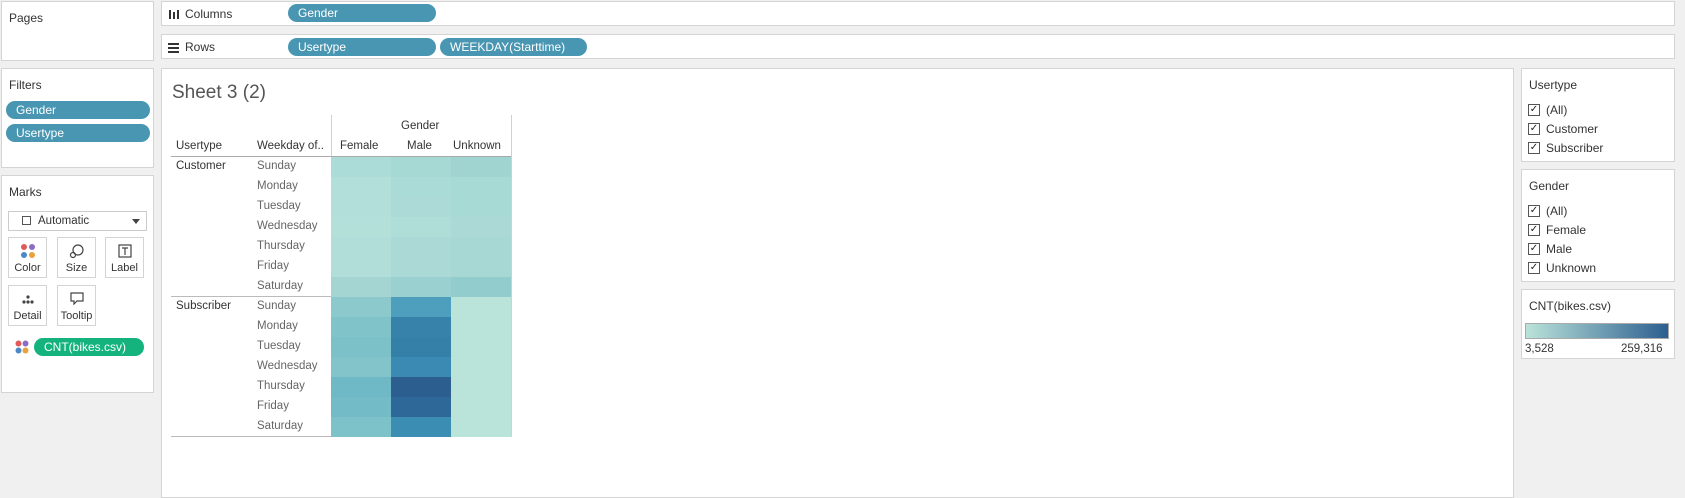 The width and height of the screenshot is (1685, 498). Describe the element at coordinates (203, 306) in the screenshot. I see `group-label-subscriber: Subscriber` at that location.